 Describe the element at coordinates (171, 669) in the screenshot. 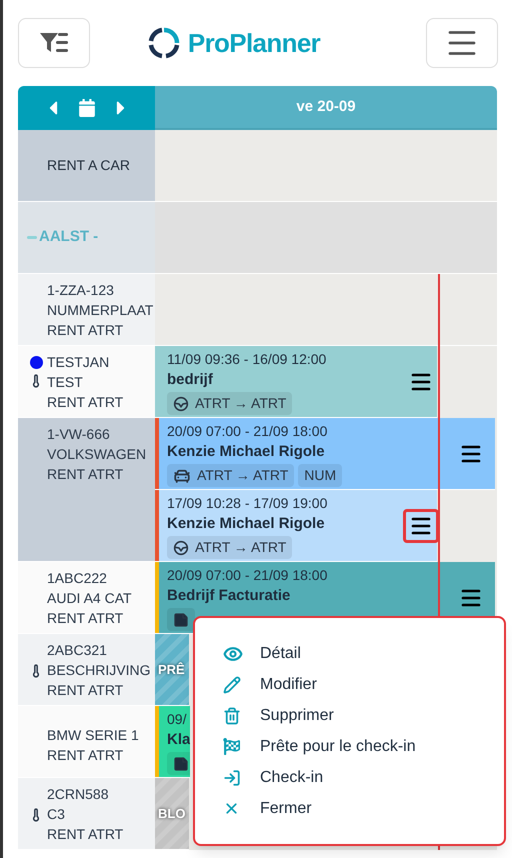

I see `booking-label: PRÊ` at that location.